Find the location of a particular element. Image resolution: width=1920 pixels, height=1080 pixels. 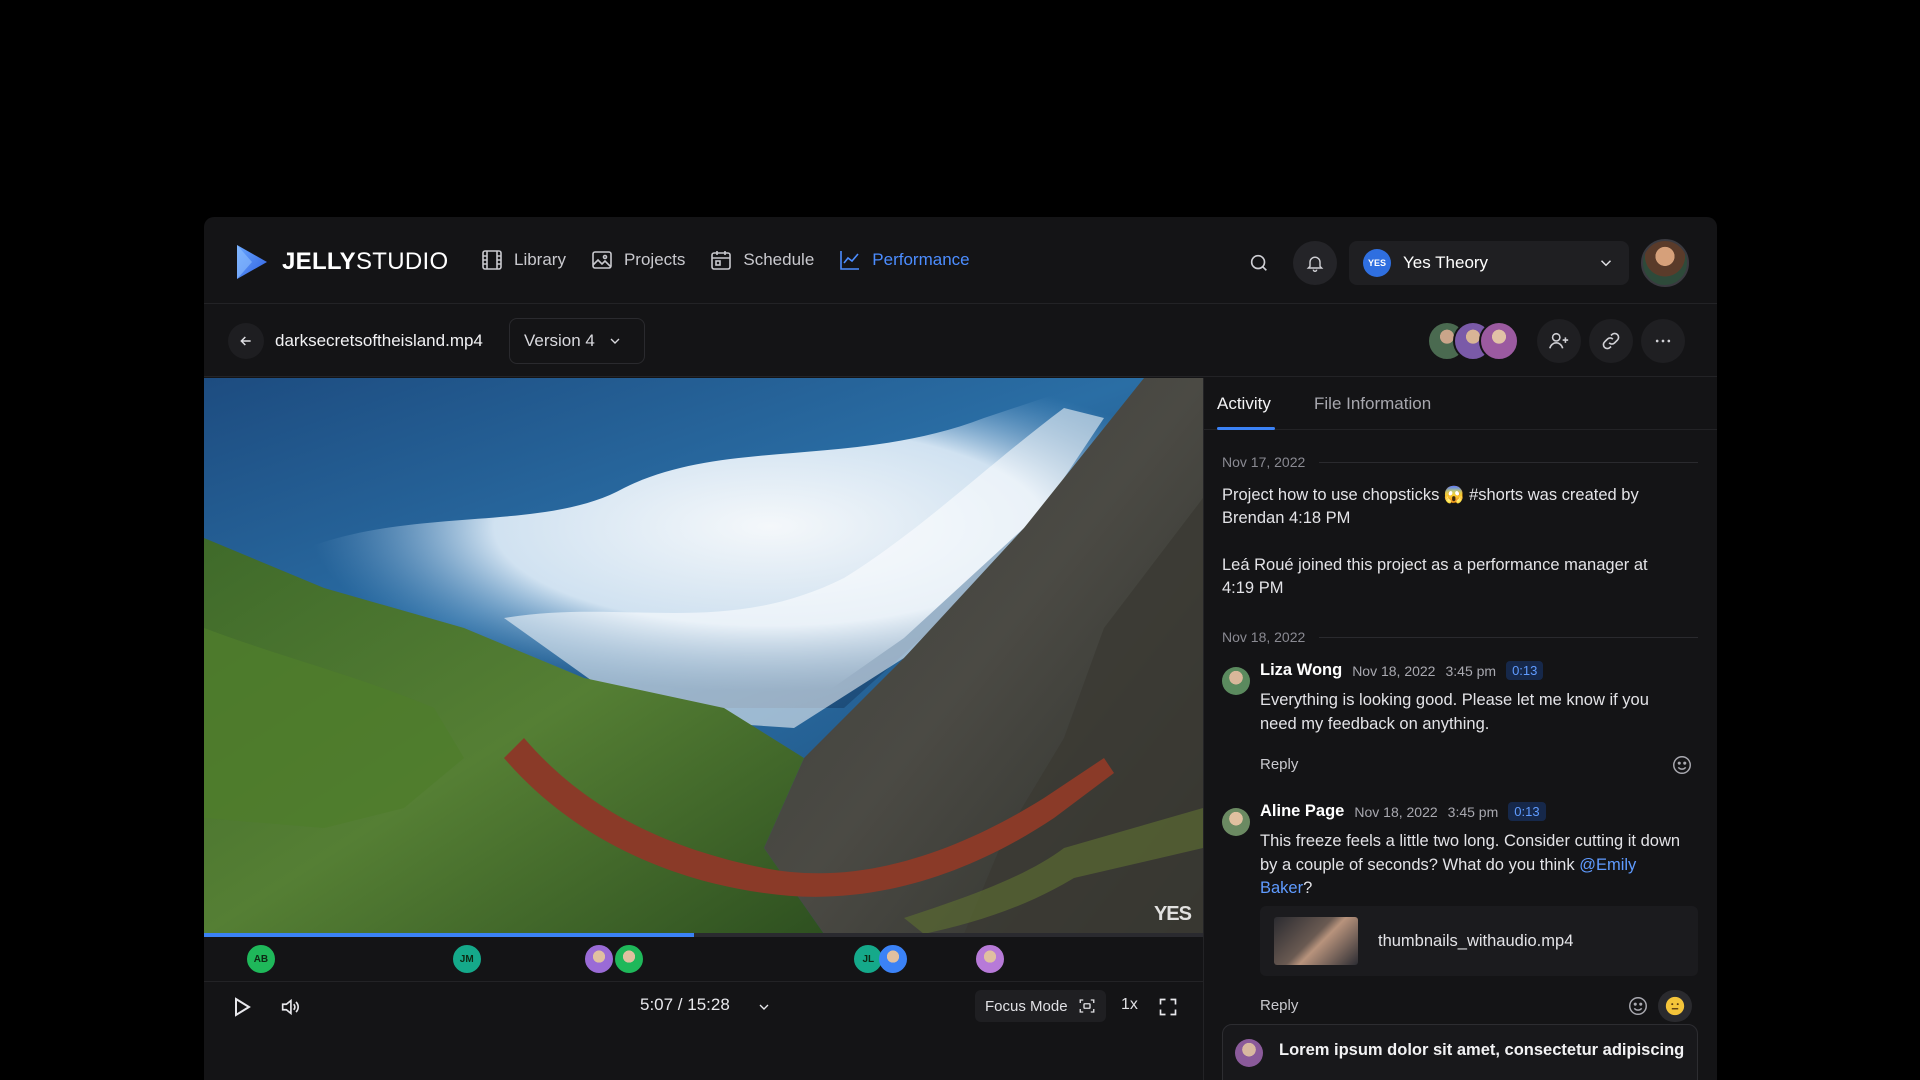

fullscreen-icon is located at coordinates (1168, 1007).